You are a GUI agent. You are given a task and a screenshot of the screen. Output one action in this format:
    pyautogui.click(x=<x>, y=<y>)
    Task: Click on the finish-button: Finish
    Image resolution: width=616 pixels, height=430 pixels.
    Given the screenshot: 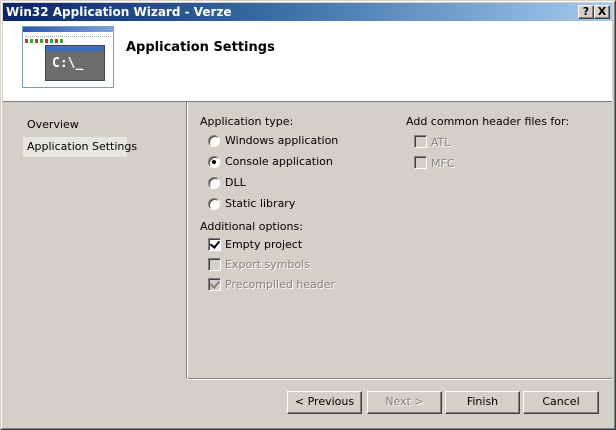 What is the action you would take?
    pyautogui.click(x=482, y=402)
    